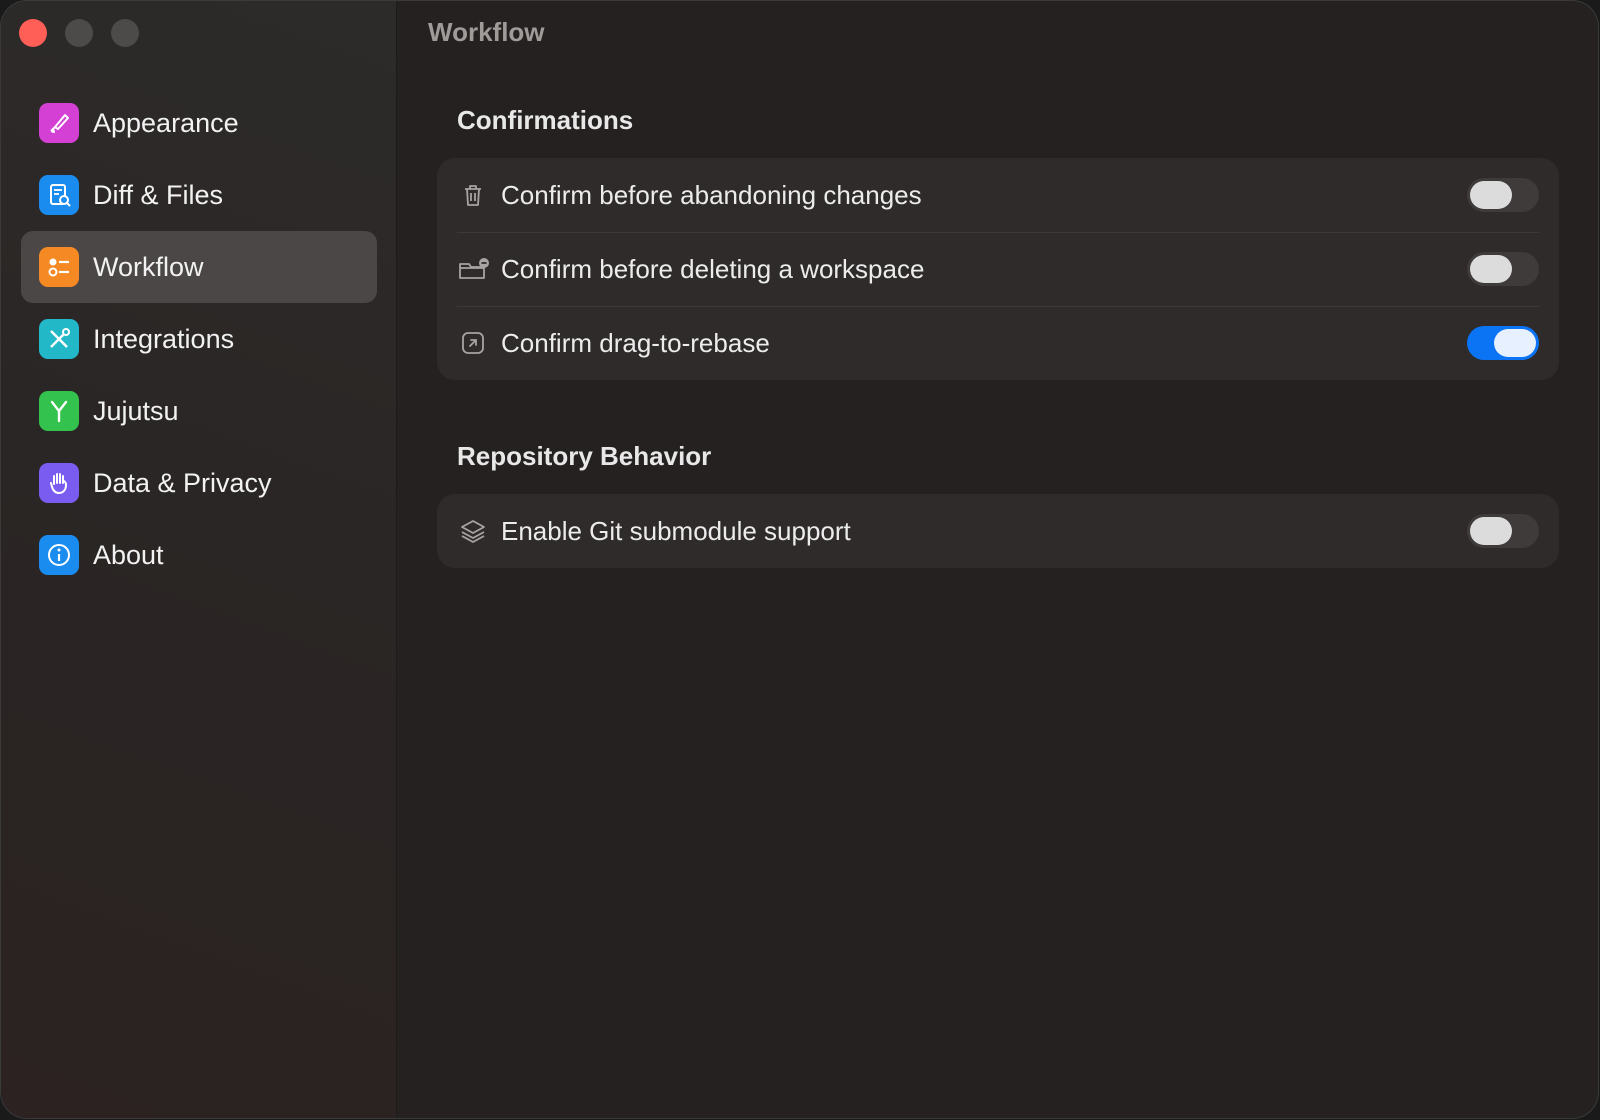 This screenshot has width=1600, height=1120. I want to click on git-submodule-toggle, so click(1503, 531).